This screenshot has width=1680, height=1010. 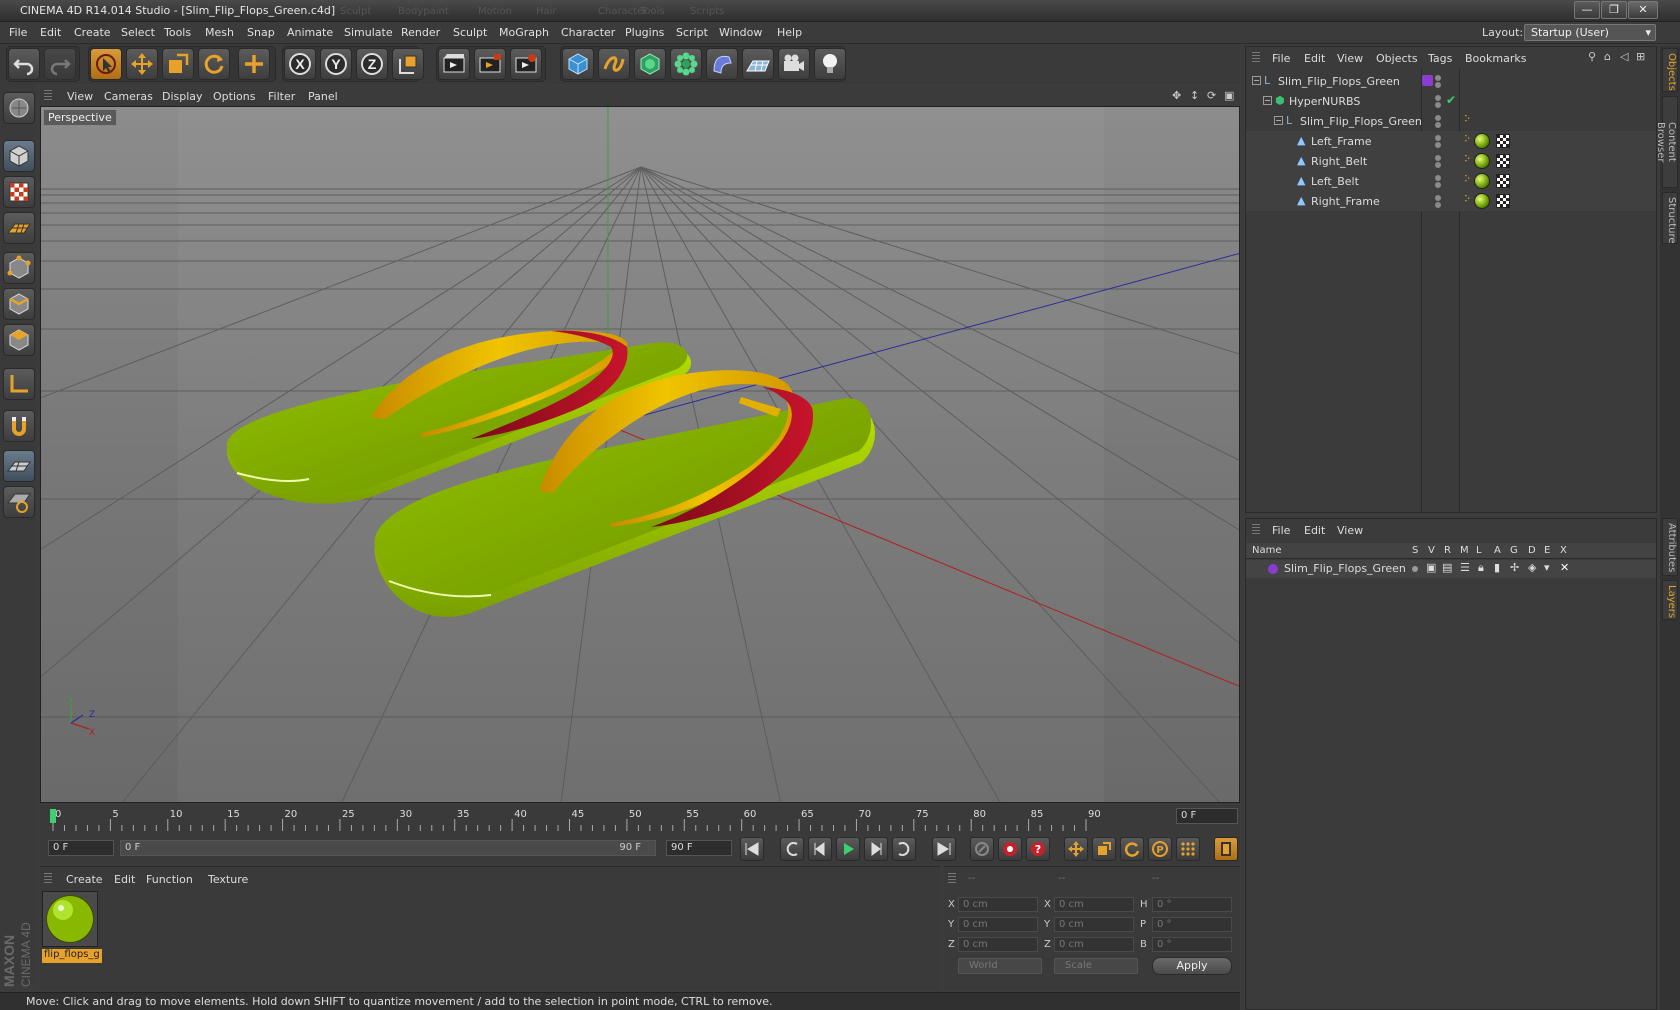 I want to click on rot-h-field: 0 °, so click(x=1192, y=904).